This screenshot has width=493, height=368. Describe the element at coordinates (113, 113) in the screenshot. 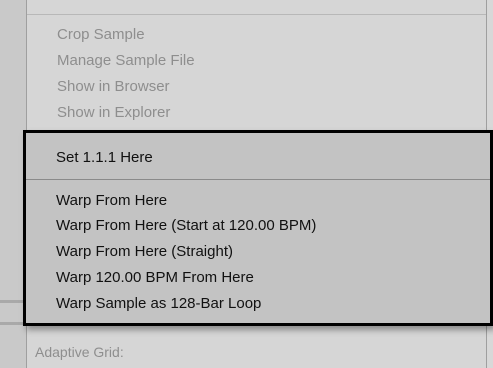

I see `show-in-explorer-item: Show in Explorer` at that location.